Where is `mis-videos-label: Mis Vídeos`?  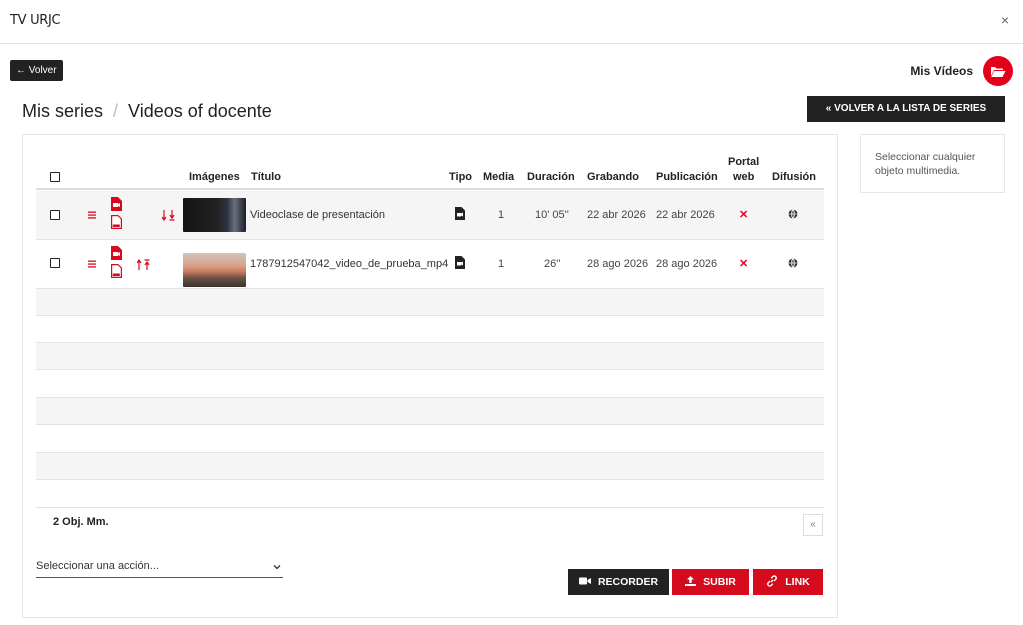
mis-videos-label: Mis Vídeos is located at coordinates (941, 71).